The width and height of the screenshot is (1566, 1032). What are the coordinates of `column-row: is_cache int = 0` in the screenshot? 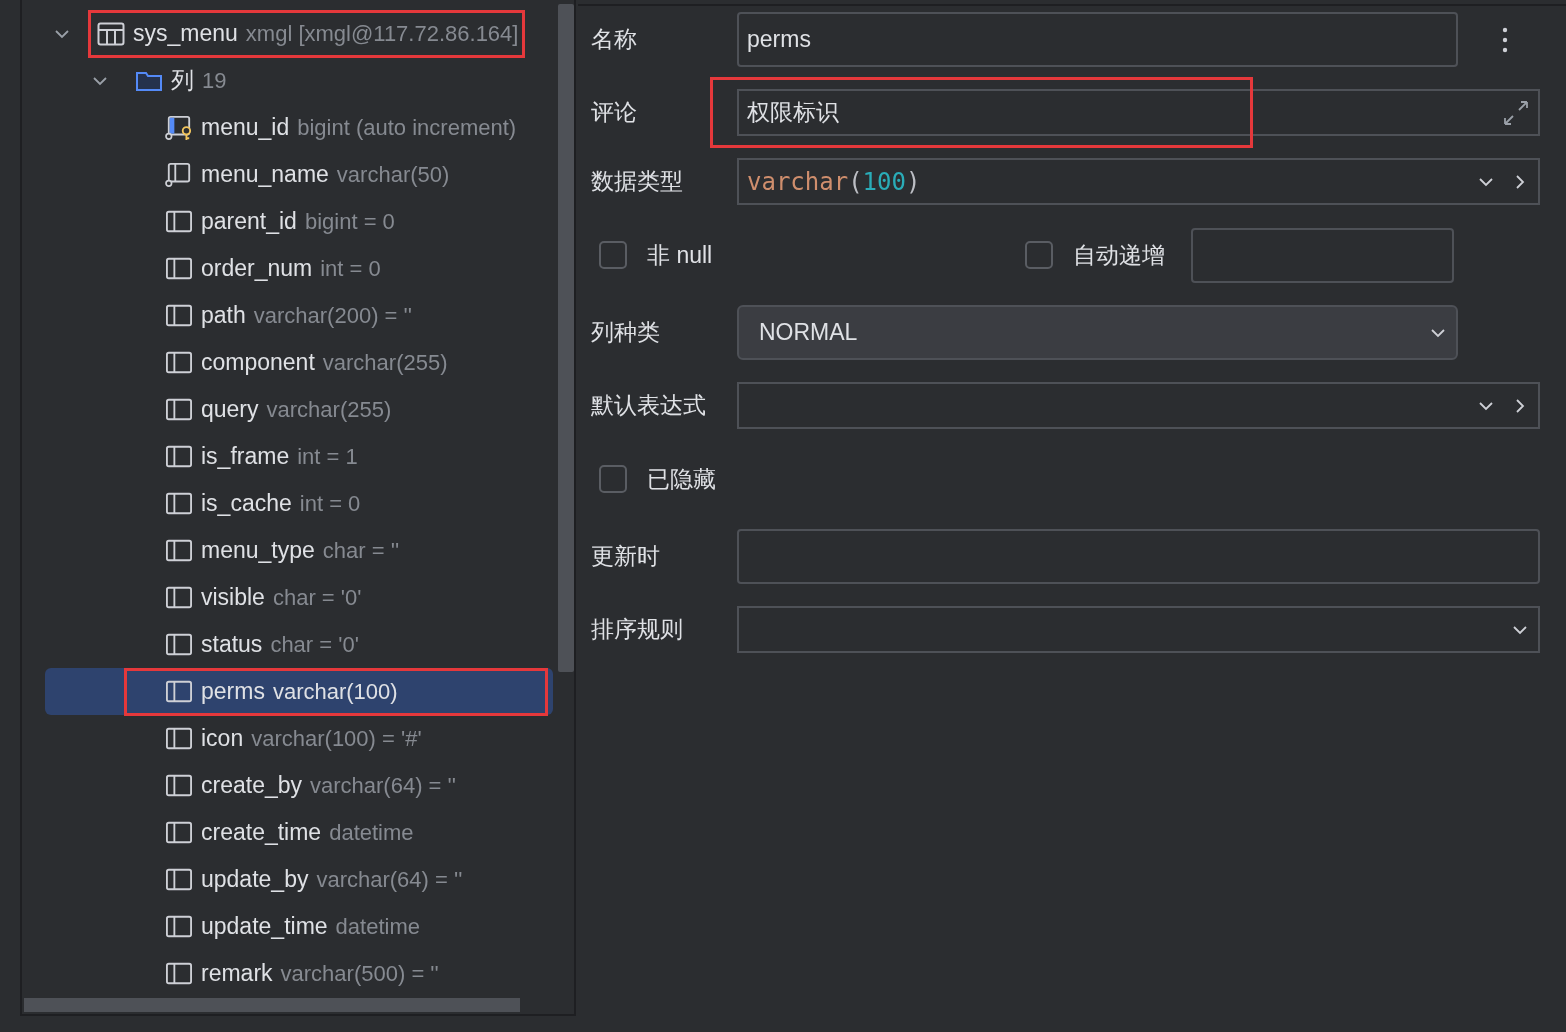 It's located at (299, 503).